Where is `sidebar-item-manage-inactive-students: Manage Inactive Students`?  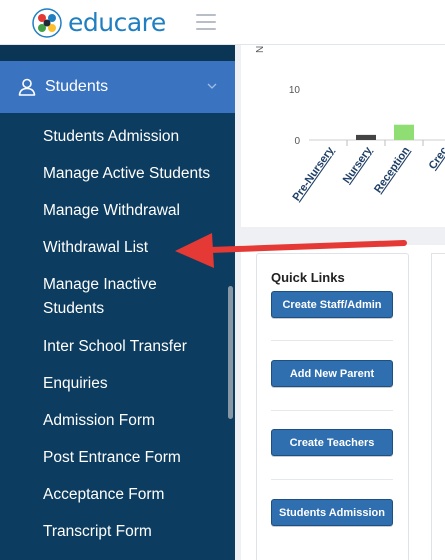 sidebar-item-manage-inactive-students: Manage Inactive Students is located at coordinates (95, 297).